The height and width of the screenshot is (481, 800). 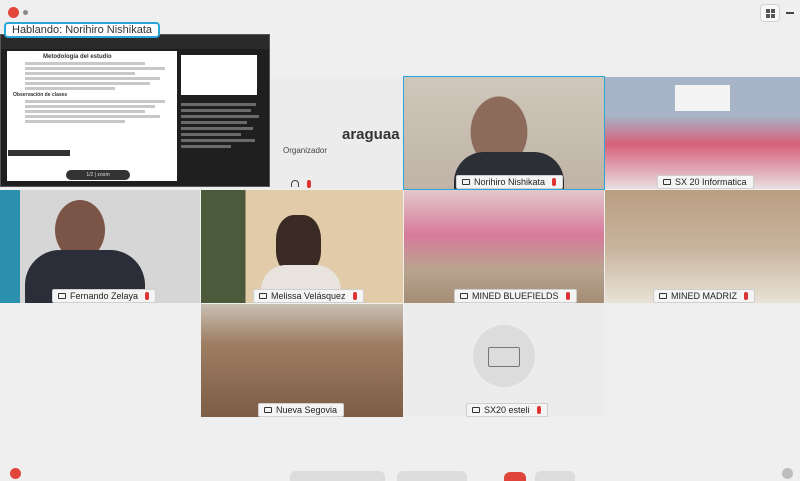 I want to click on participant-label: SX 20 Informatica, so click(x=705, y=182).